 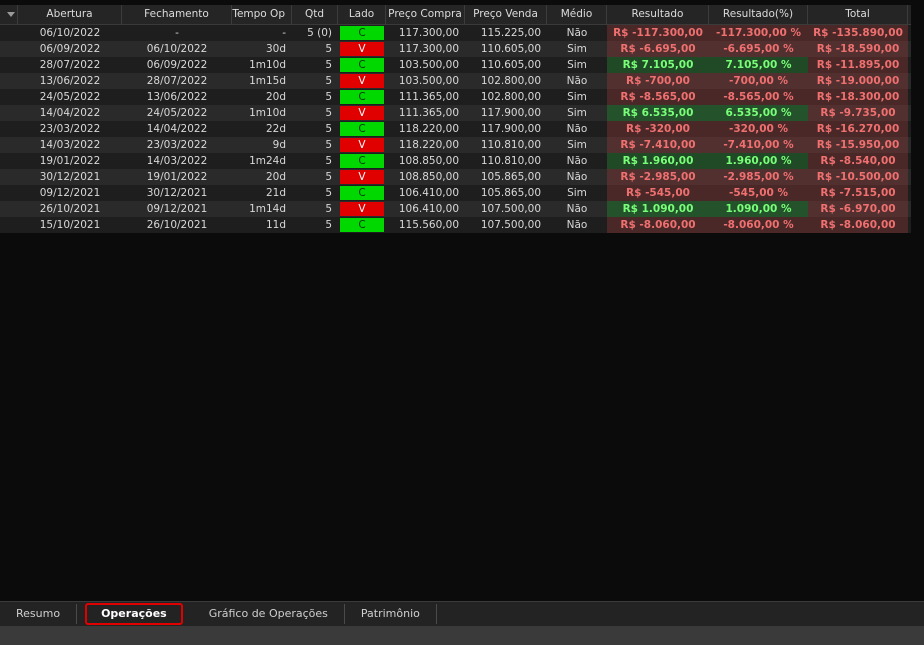 I want to click on cell-resultado: R$ 1.960,00, so click(x=658, y=161).